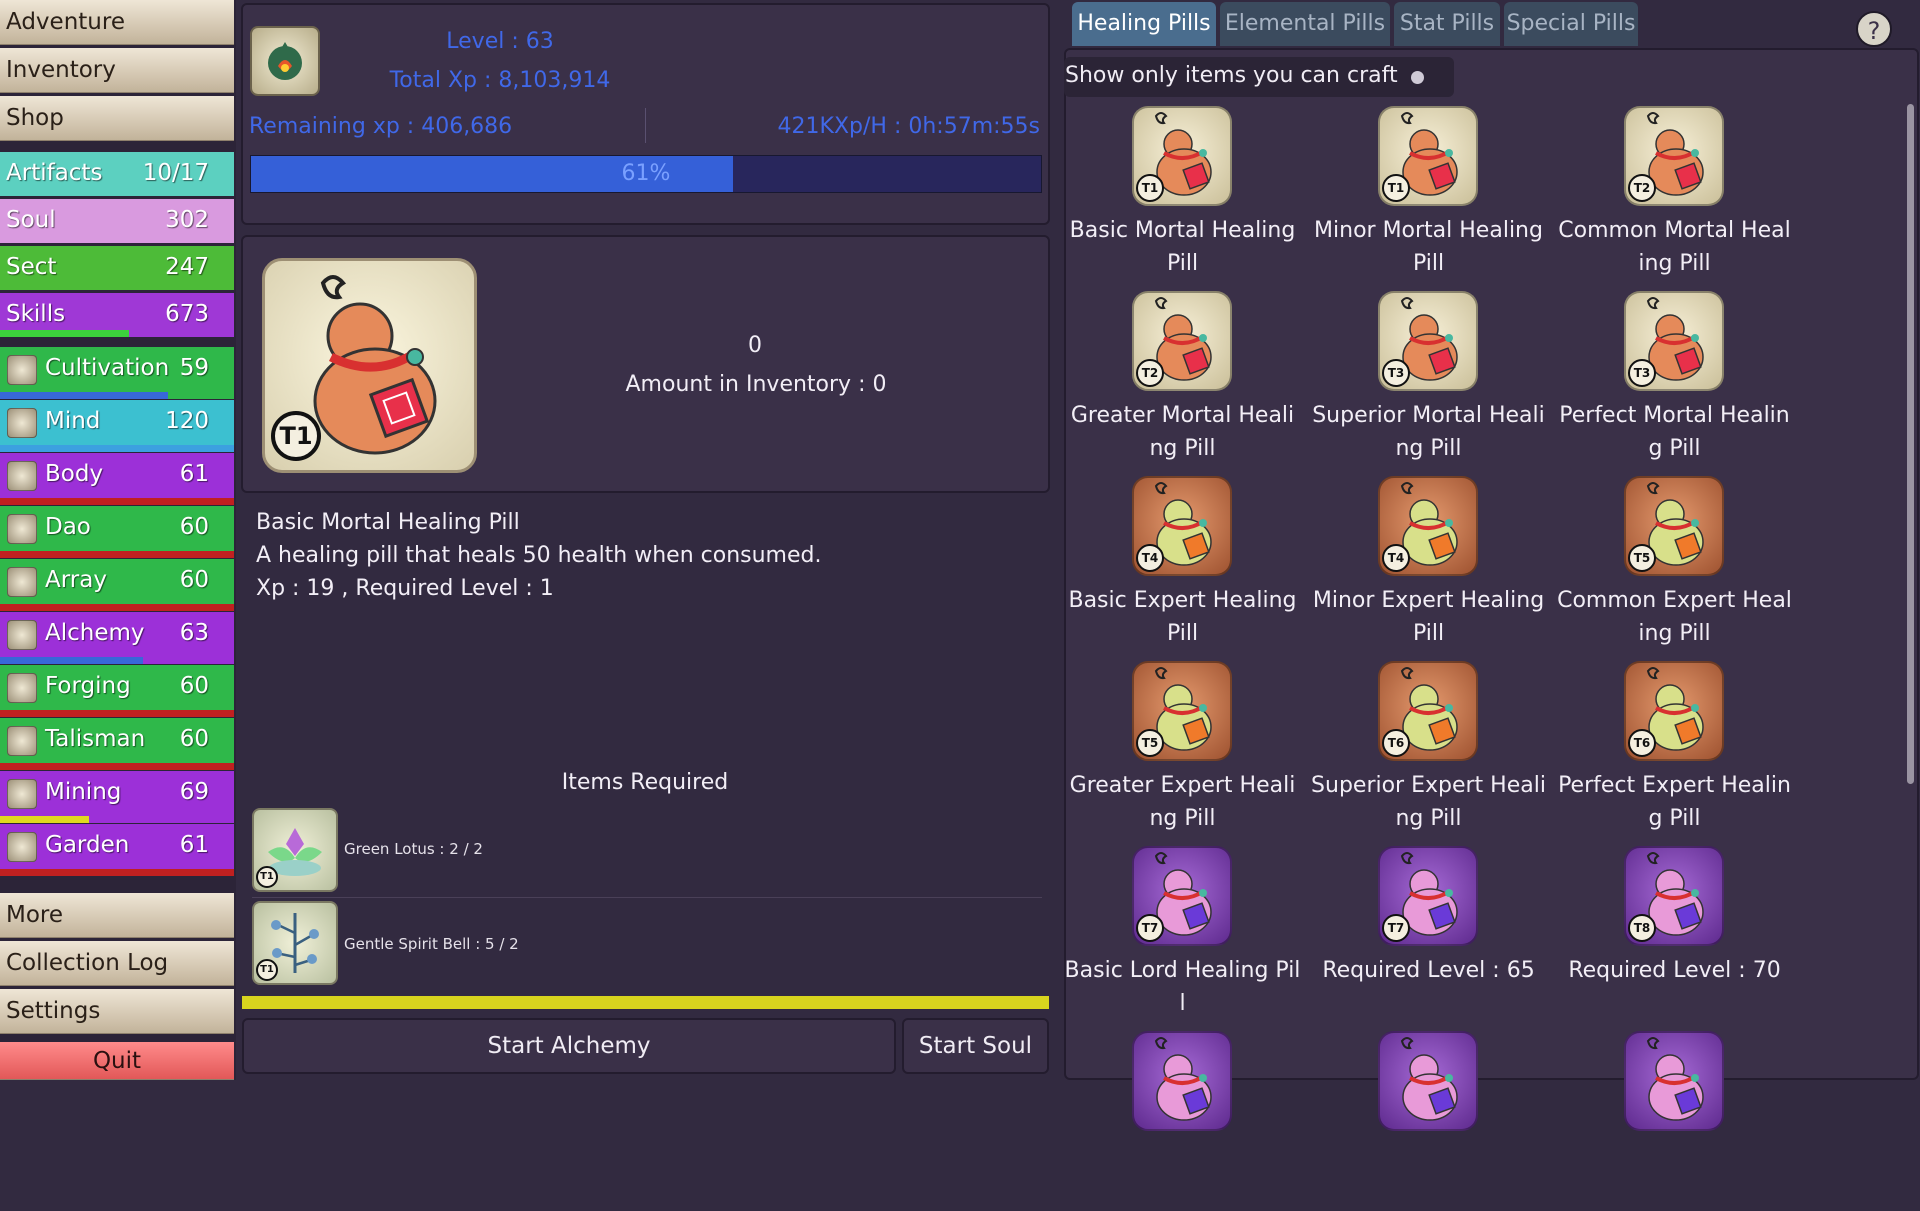 This screenshot has width=1920, height=1211. Describe the element at coordinates (647, 851) in the screenshot. I see `requirement-row: T1 Green Lotus : 2 / 2` at that location.